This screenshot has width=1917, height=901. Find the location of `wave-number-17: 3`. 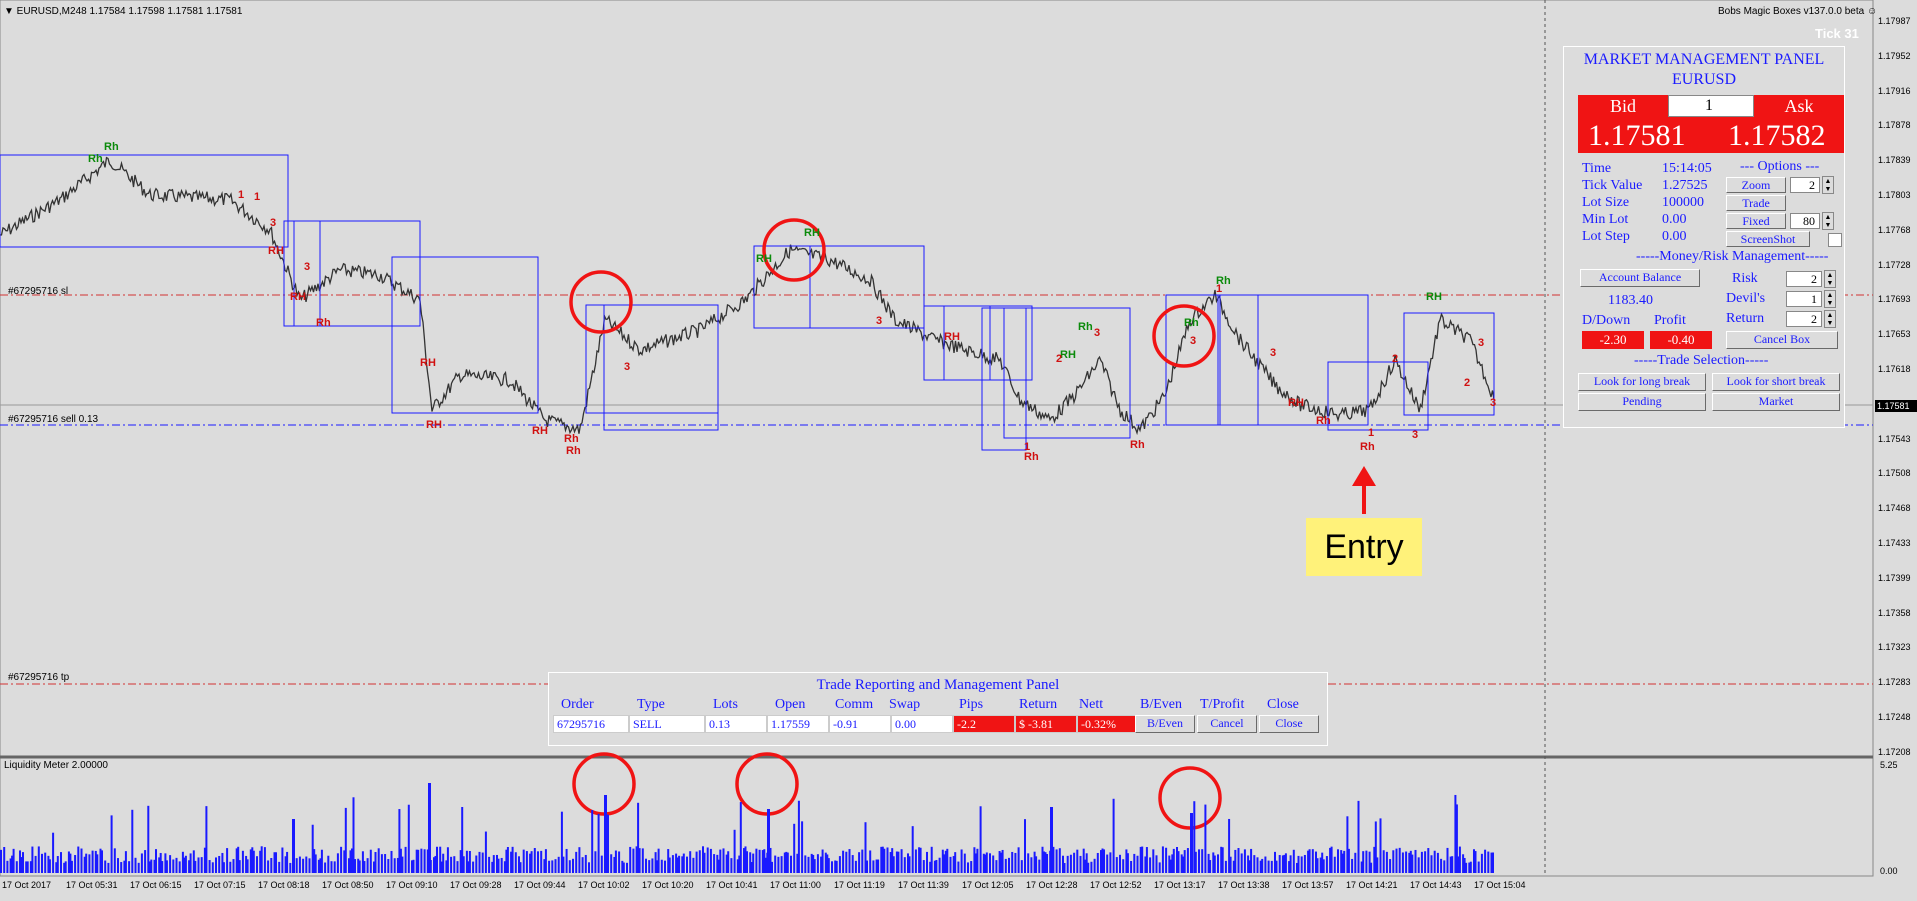

wave-number-17: 3 is located at coordinates (627, 367).